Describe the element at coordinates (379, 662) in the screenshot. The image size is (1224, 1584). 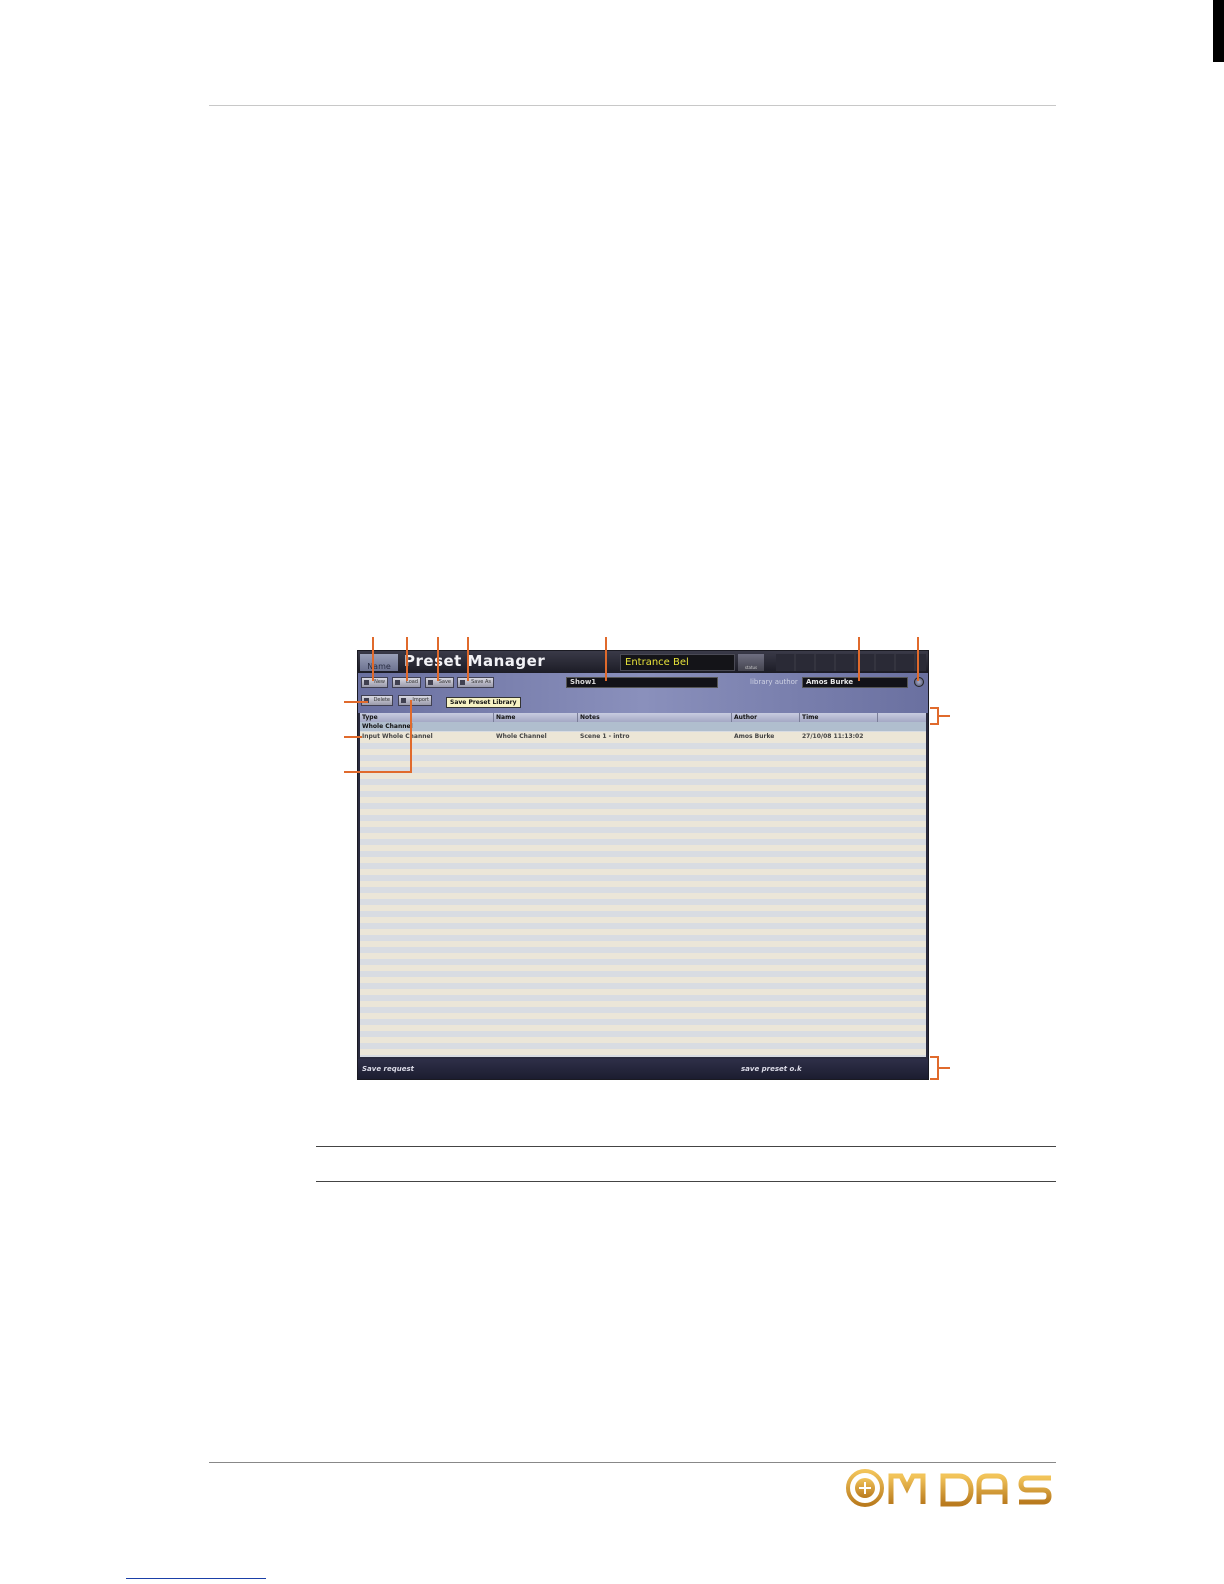
I see `name-tab: Name` at that location.